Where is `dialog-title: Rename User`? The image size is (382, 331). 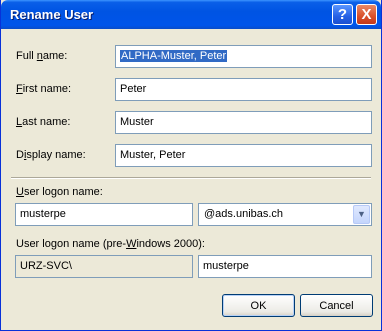
dialog-title: Rename User is located at coordinates (52, 14).